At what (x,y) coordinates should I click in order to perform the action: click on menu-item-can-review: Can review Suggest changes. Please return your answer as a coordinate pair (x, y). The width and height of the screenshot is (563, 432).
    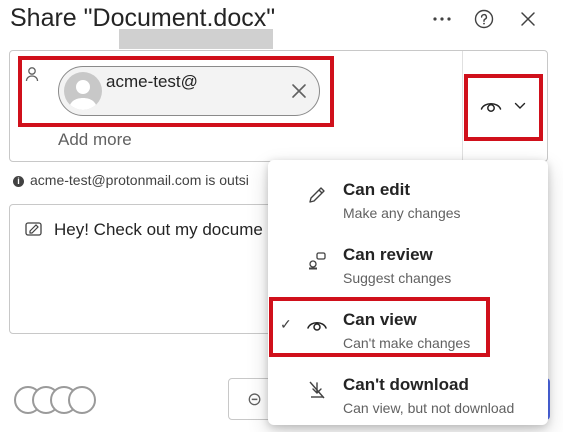
    Looking at the image, I should click on (408, 260).